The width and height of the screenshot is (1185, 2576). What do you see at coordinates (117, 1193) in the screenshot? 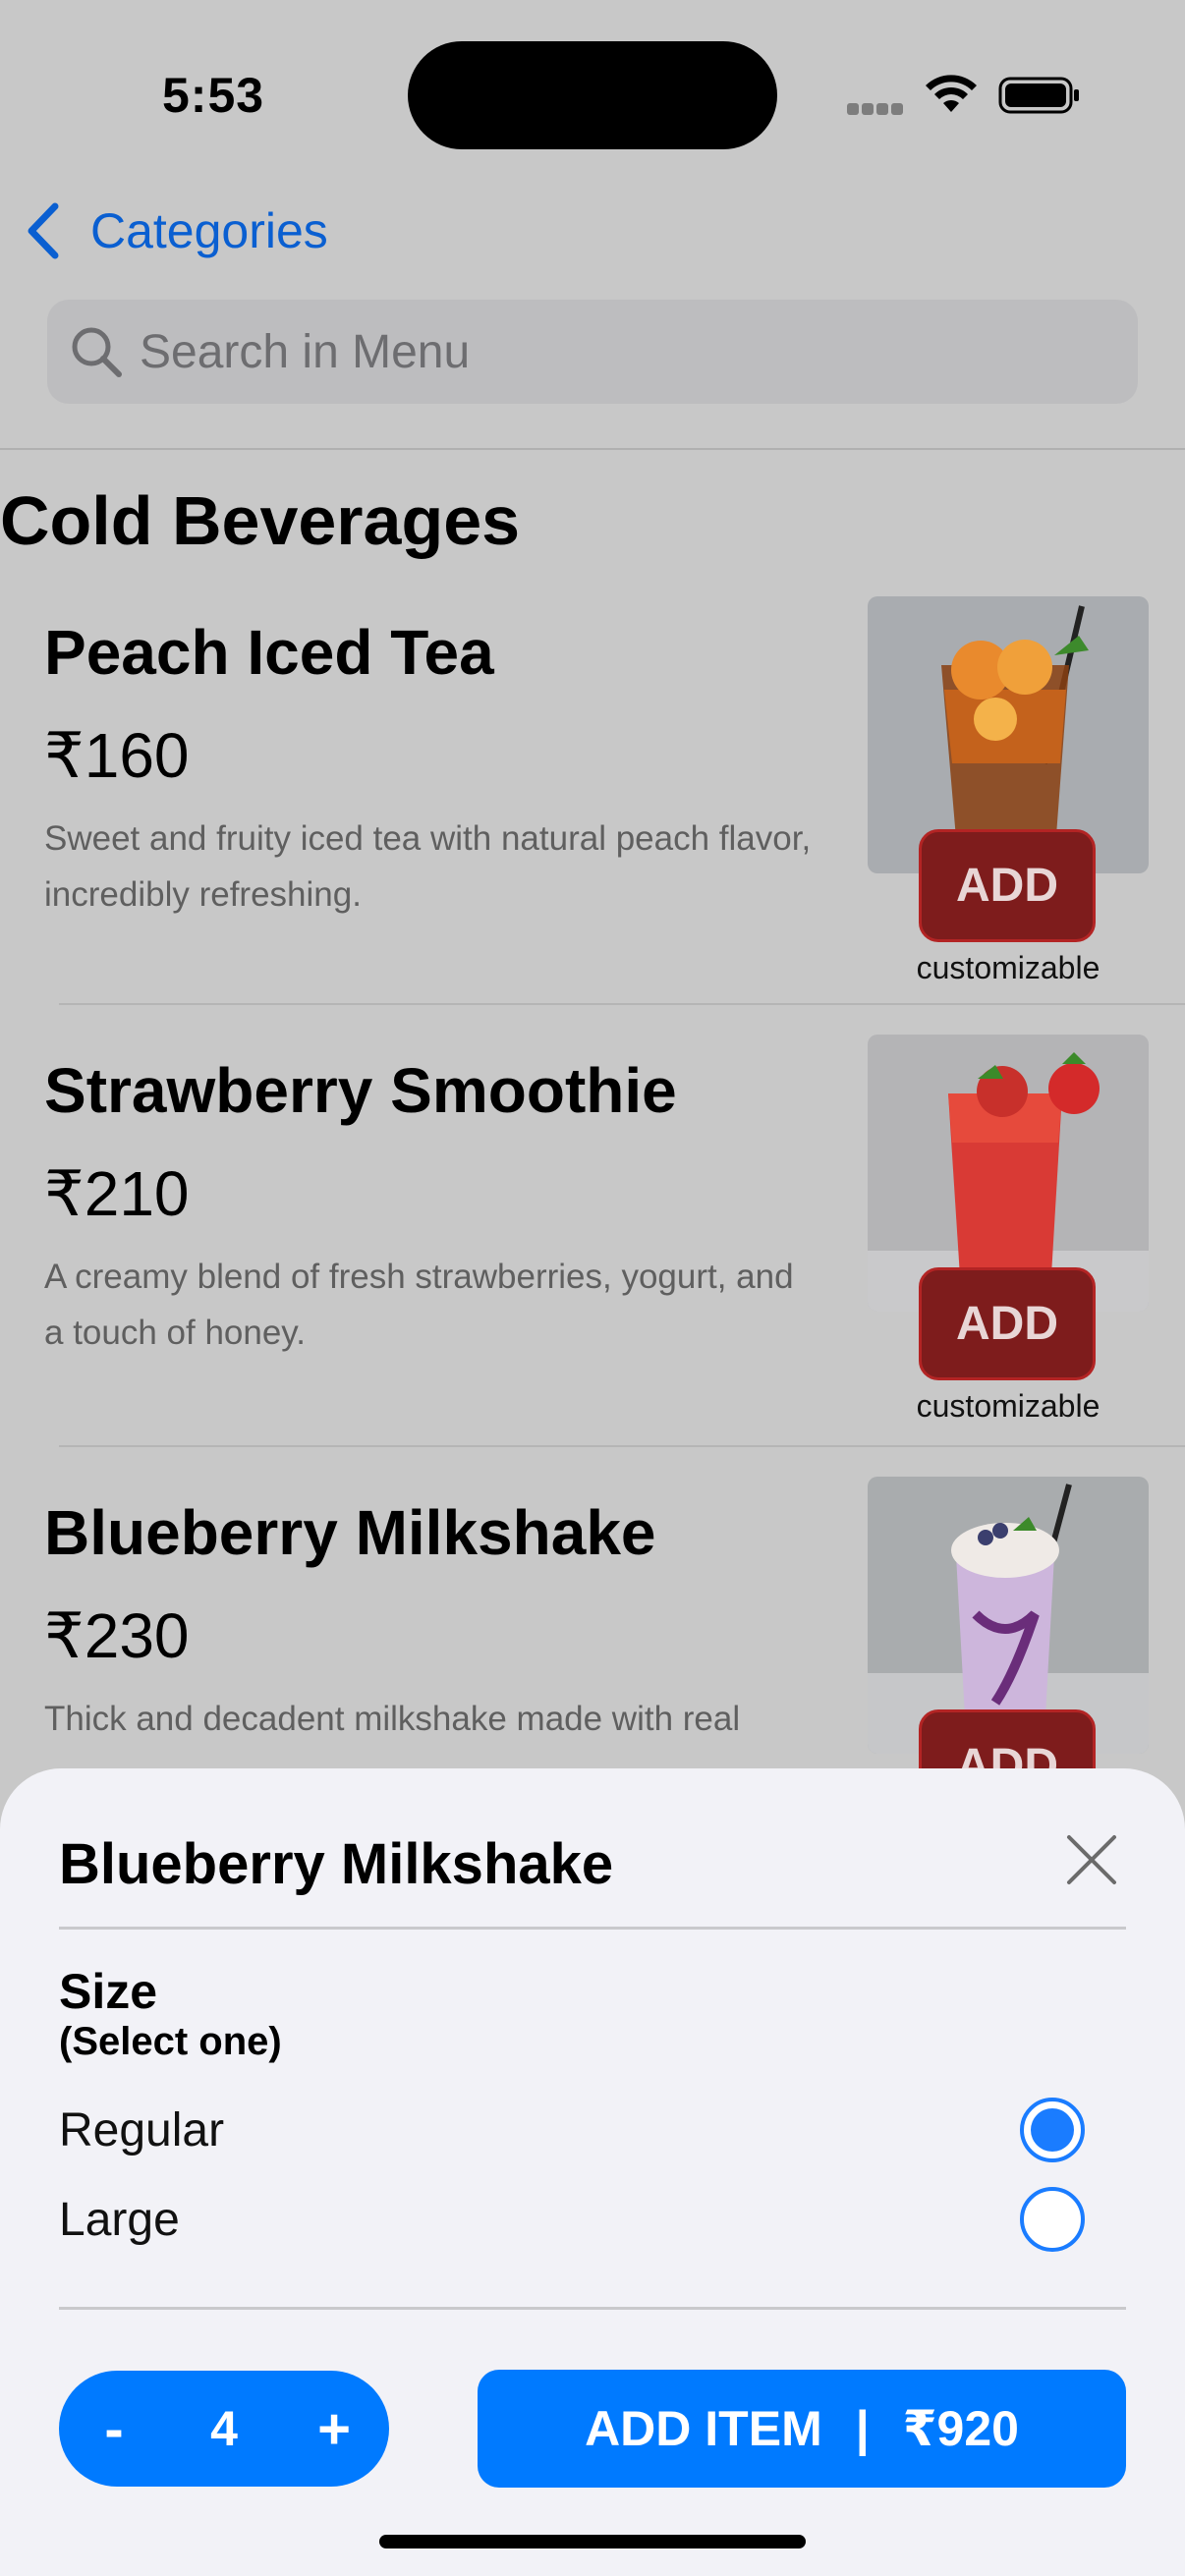
I see `item-price: ₹210` at bounding box center [117, 1193].